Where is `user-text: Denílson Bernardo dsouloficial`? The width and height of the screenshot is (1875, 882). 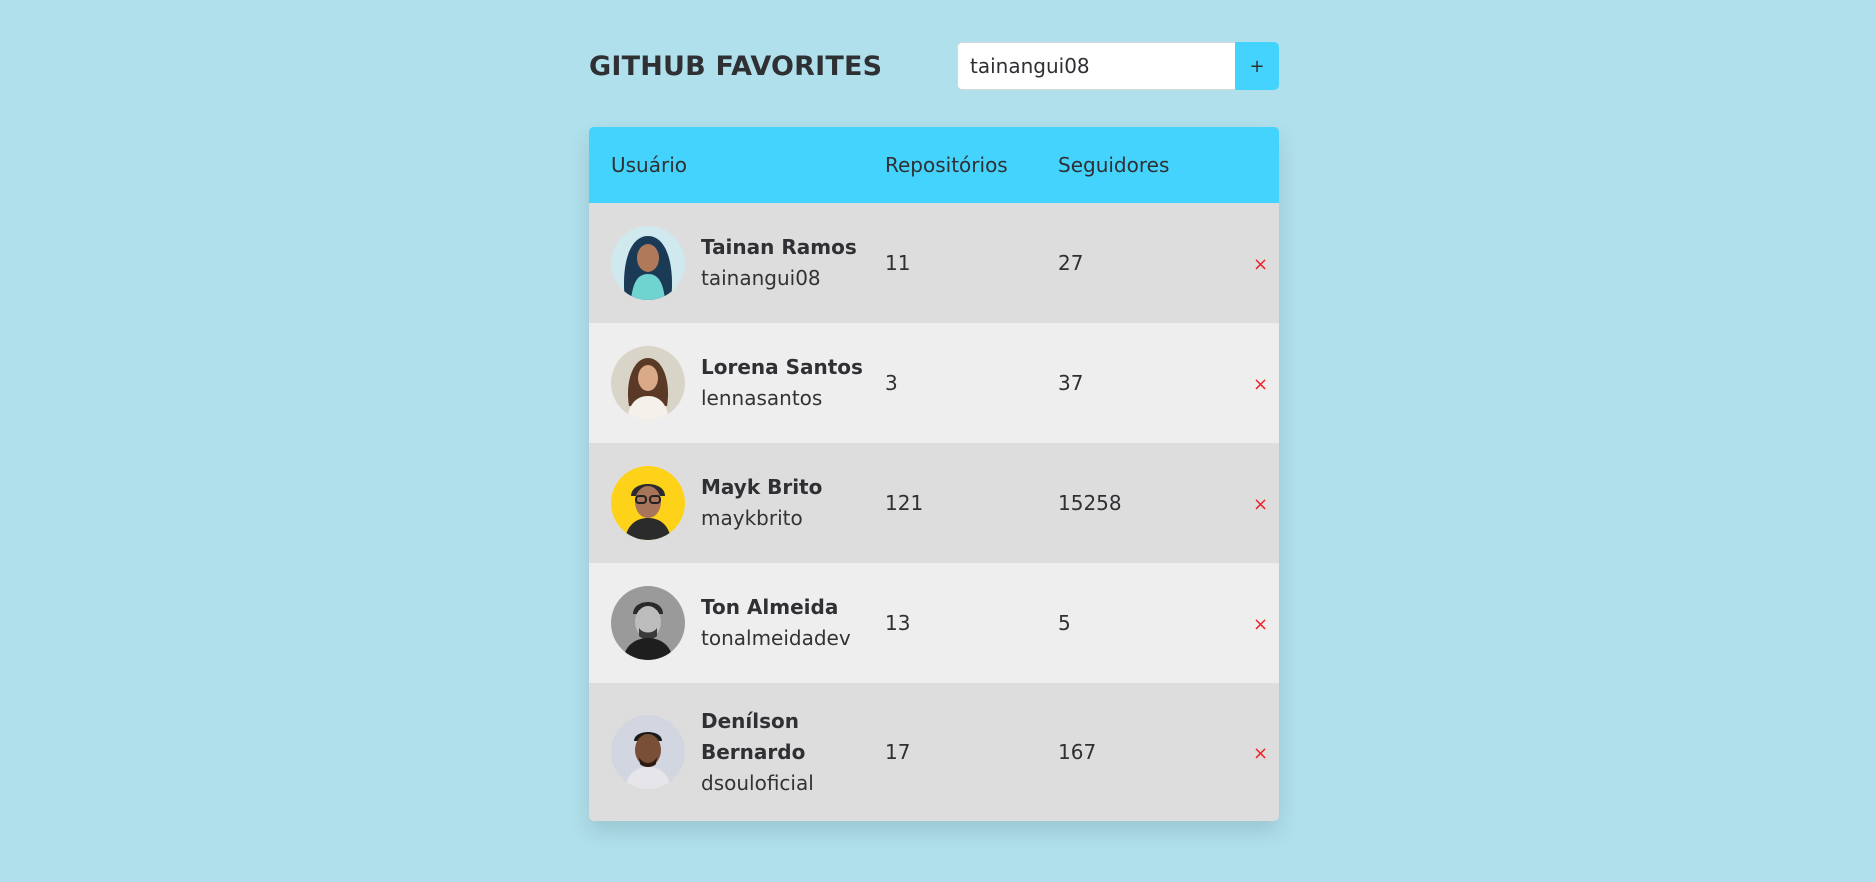 user-text: Denílson Bernardo dsouloficial is located at coordinates (793, 752).